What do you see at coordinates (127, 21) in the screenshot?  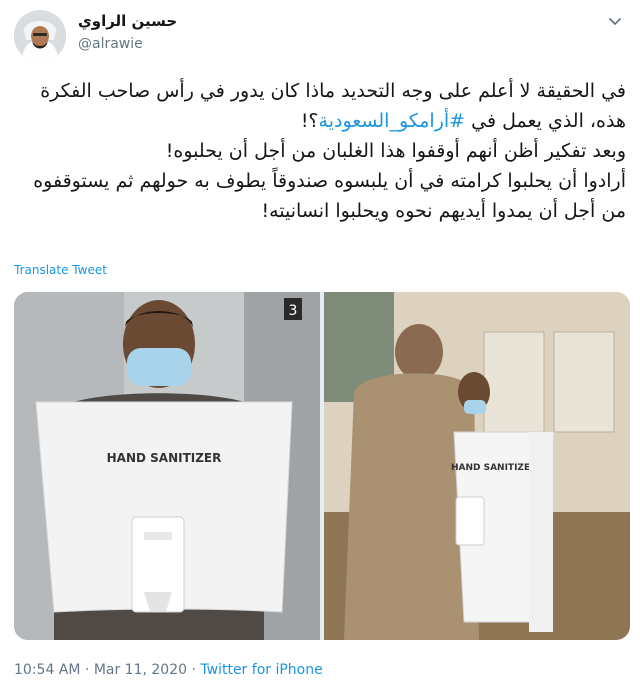 I see `author-name: حسين الراوي` at bounding box center [127, 21].